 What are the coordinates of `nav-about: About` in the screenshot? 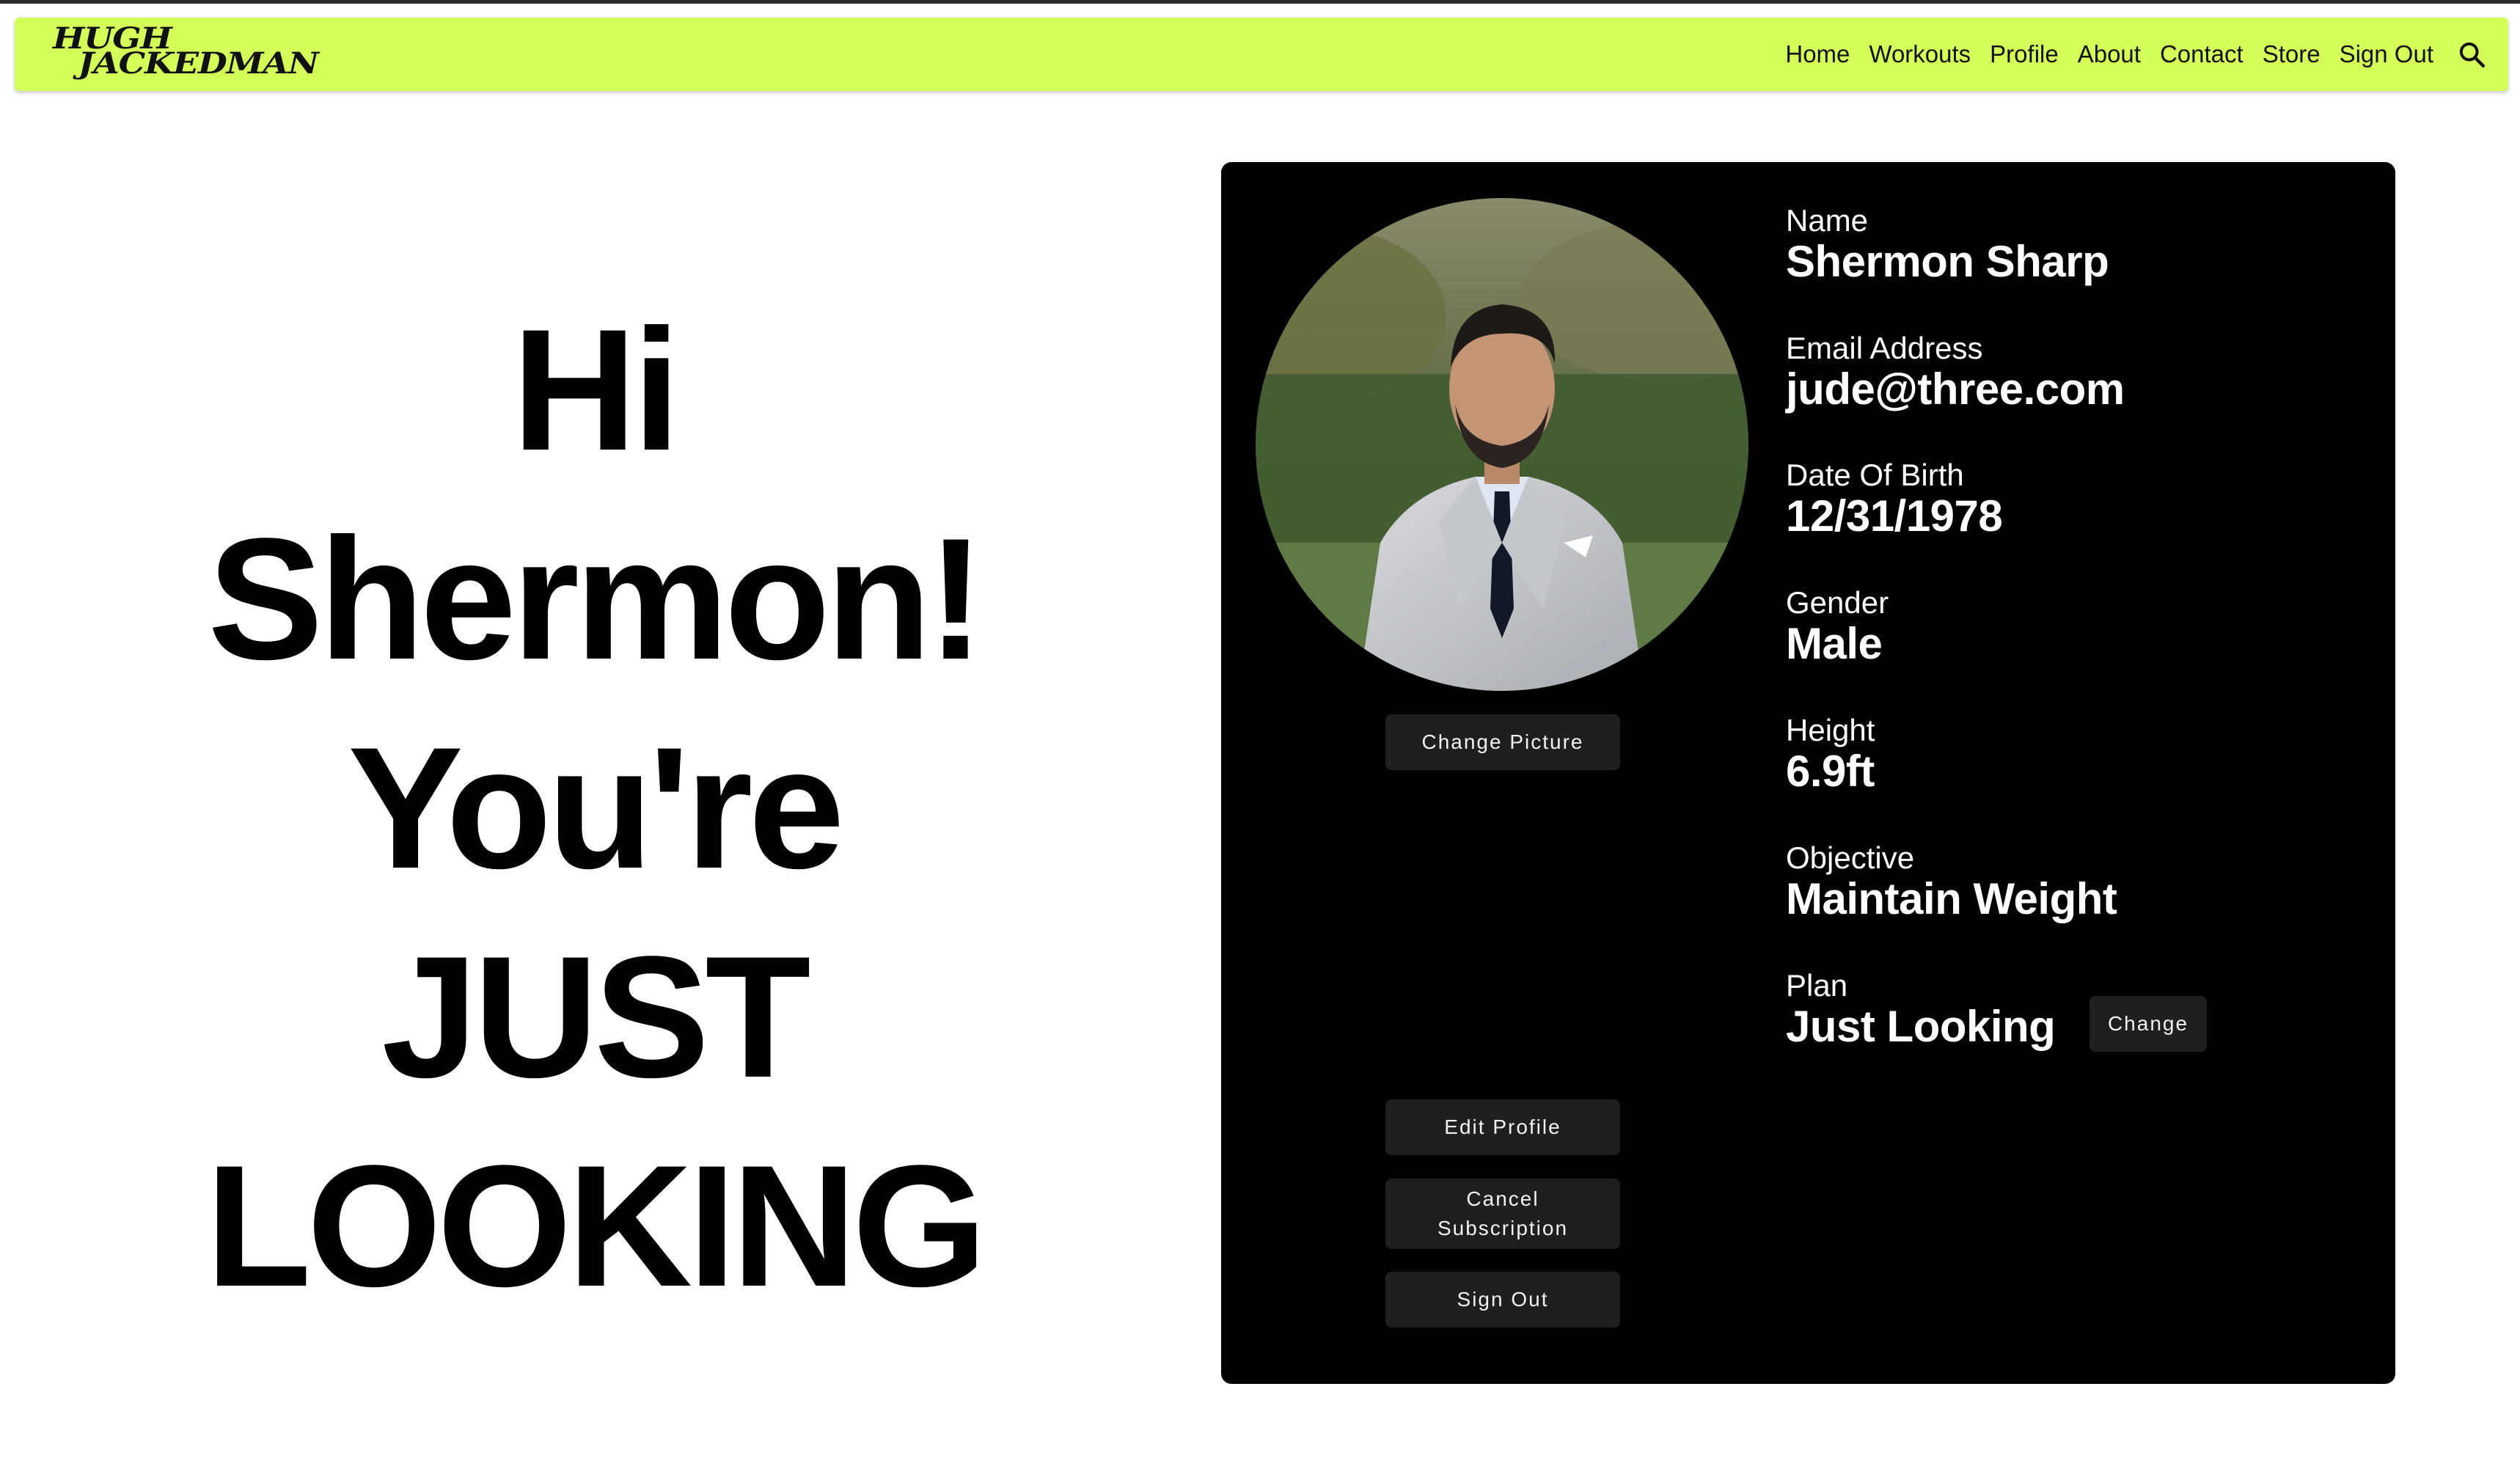 It's located at (2109, 54).